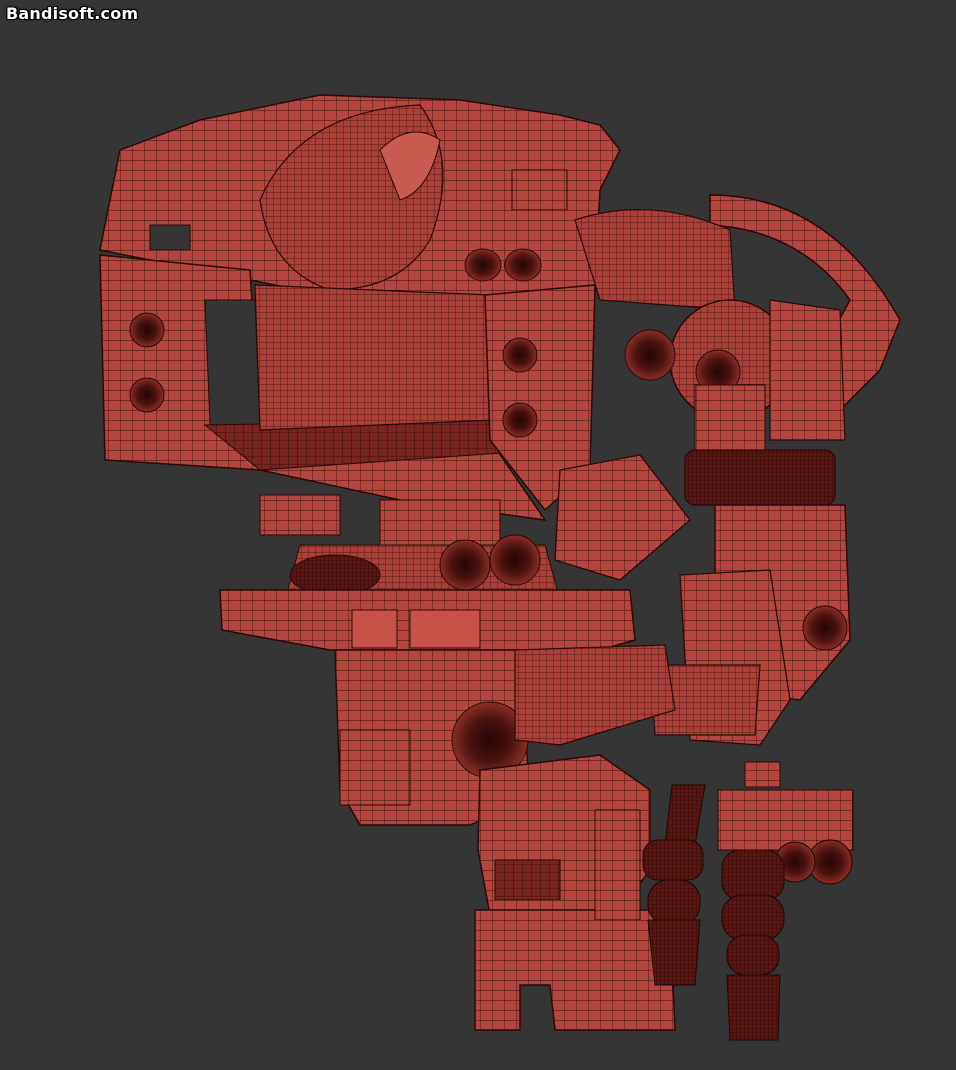  I want to click on watermark-label: Bandisoft.com, so click(72, 13).